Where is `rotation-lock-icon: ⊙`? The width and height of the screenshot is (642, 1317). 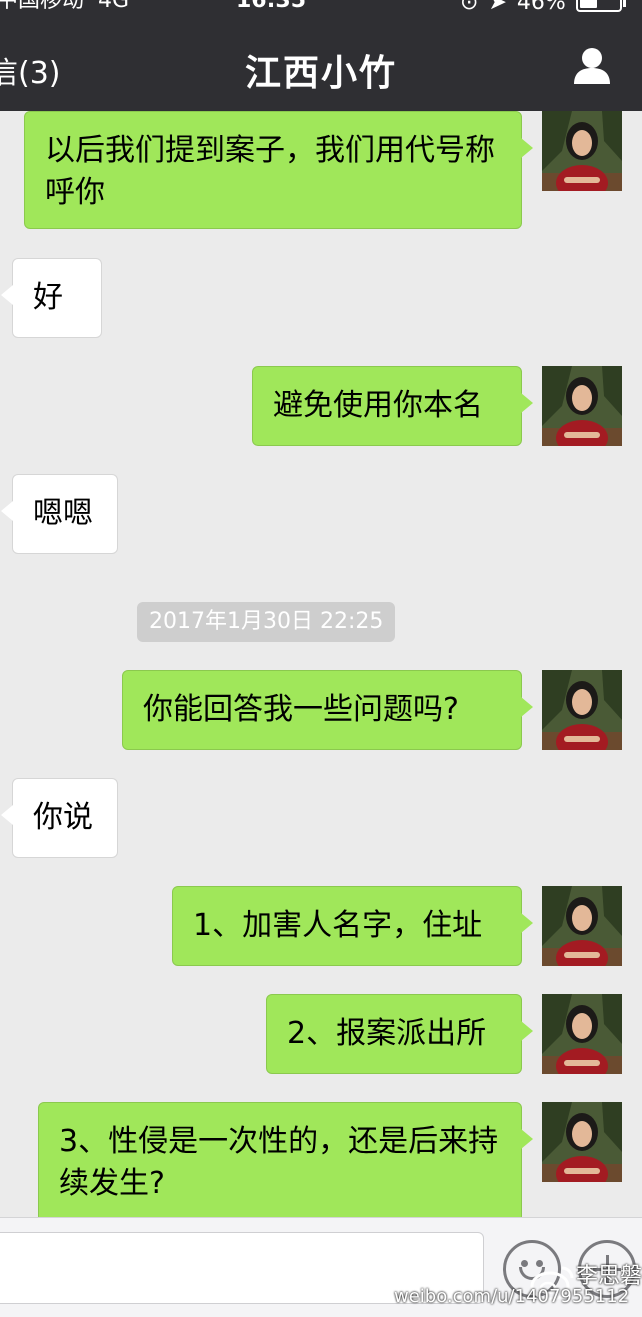
rotation-lock-icon: ⊙ is located at coordinates (469, 7).